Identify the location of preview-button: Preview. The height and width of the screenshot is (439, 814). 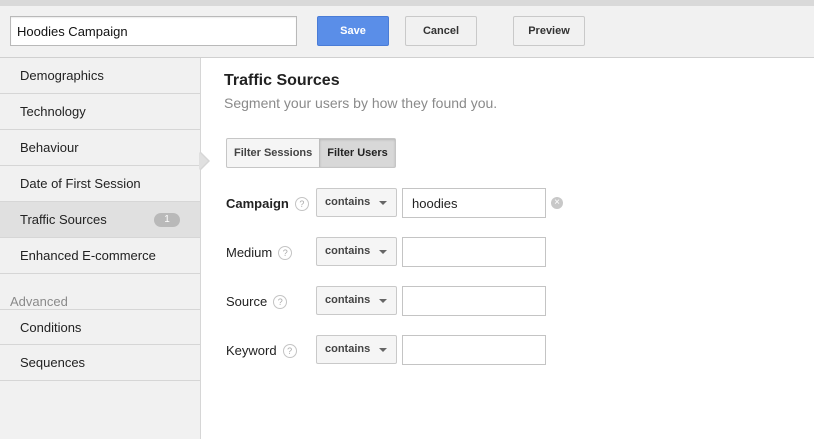
(549, 31).